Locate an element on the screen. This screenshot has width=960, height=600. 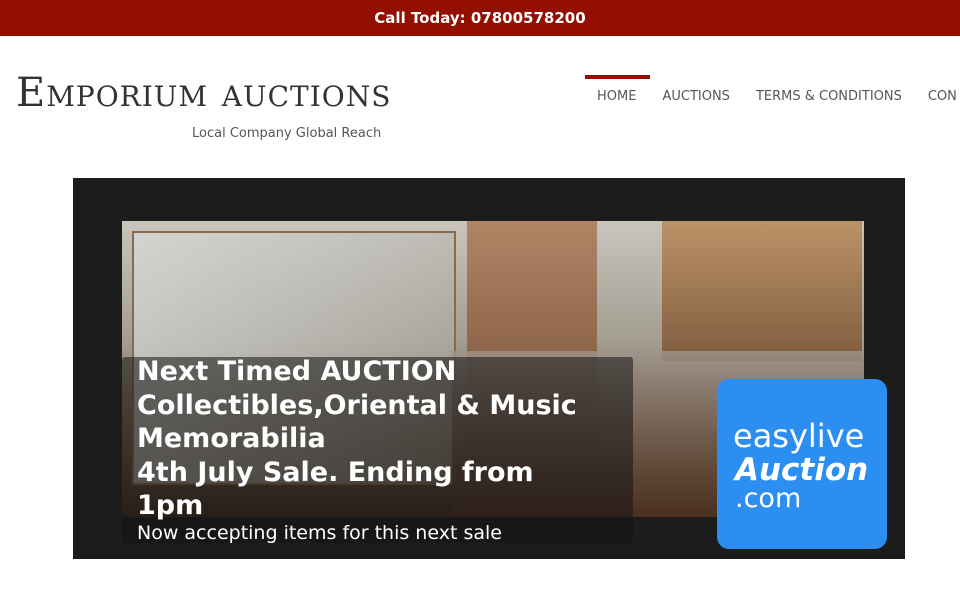
nav-item-auctions: AUCTIONS is located at coordinates (696, 95).